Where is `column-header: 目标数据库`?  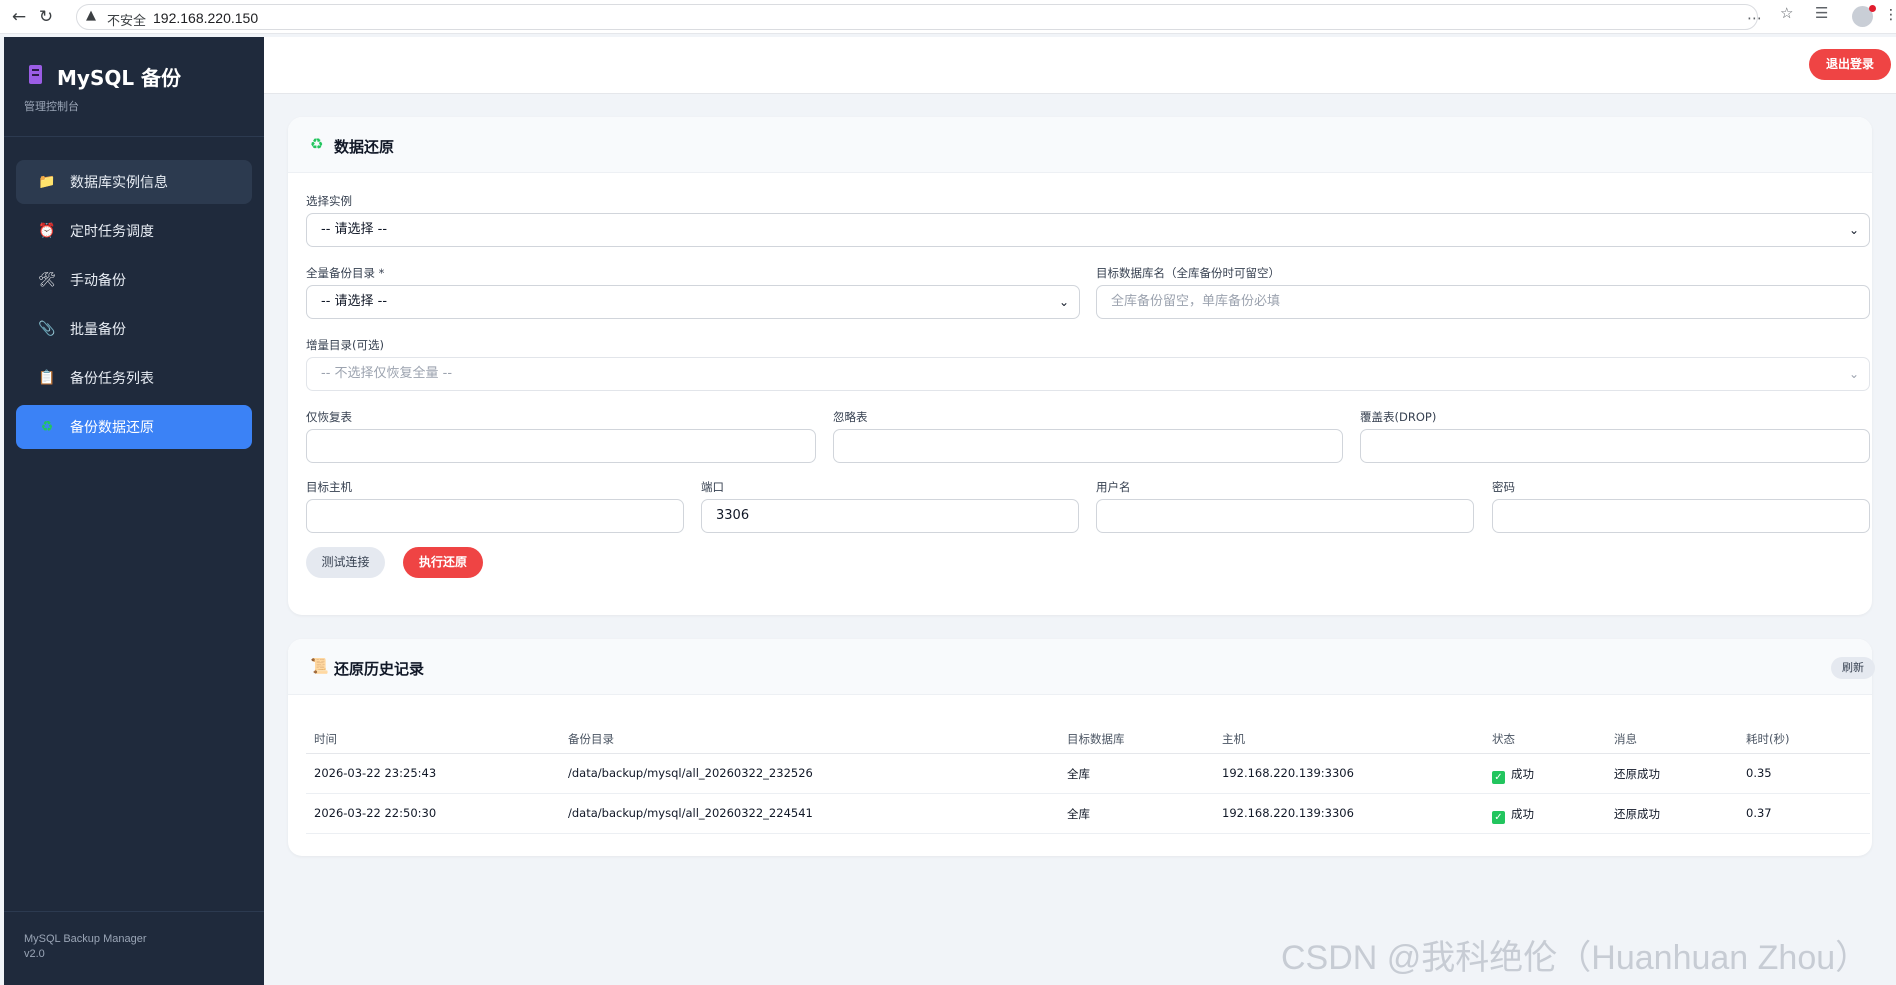
column-header: 目标数据库 is located at coordinates (1096, 739).